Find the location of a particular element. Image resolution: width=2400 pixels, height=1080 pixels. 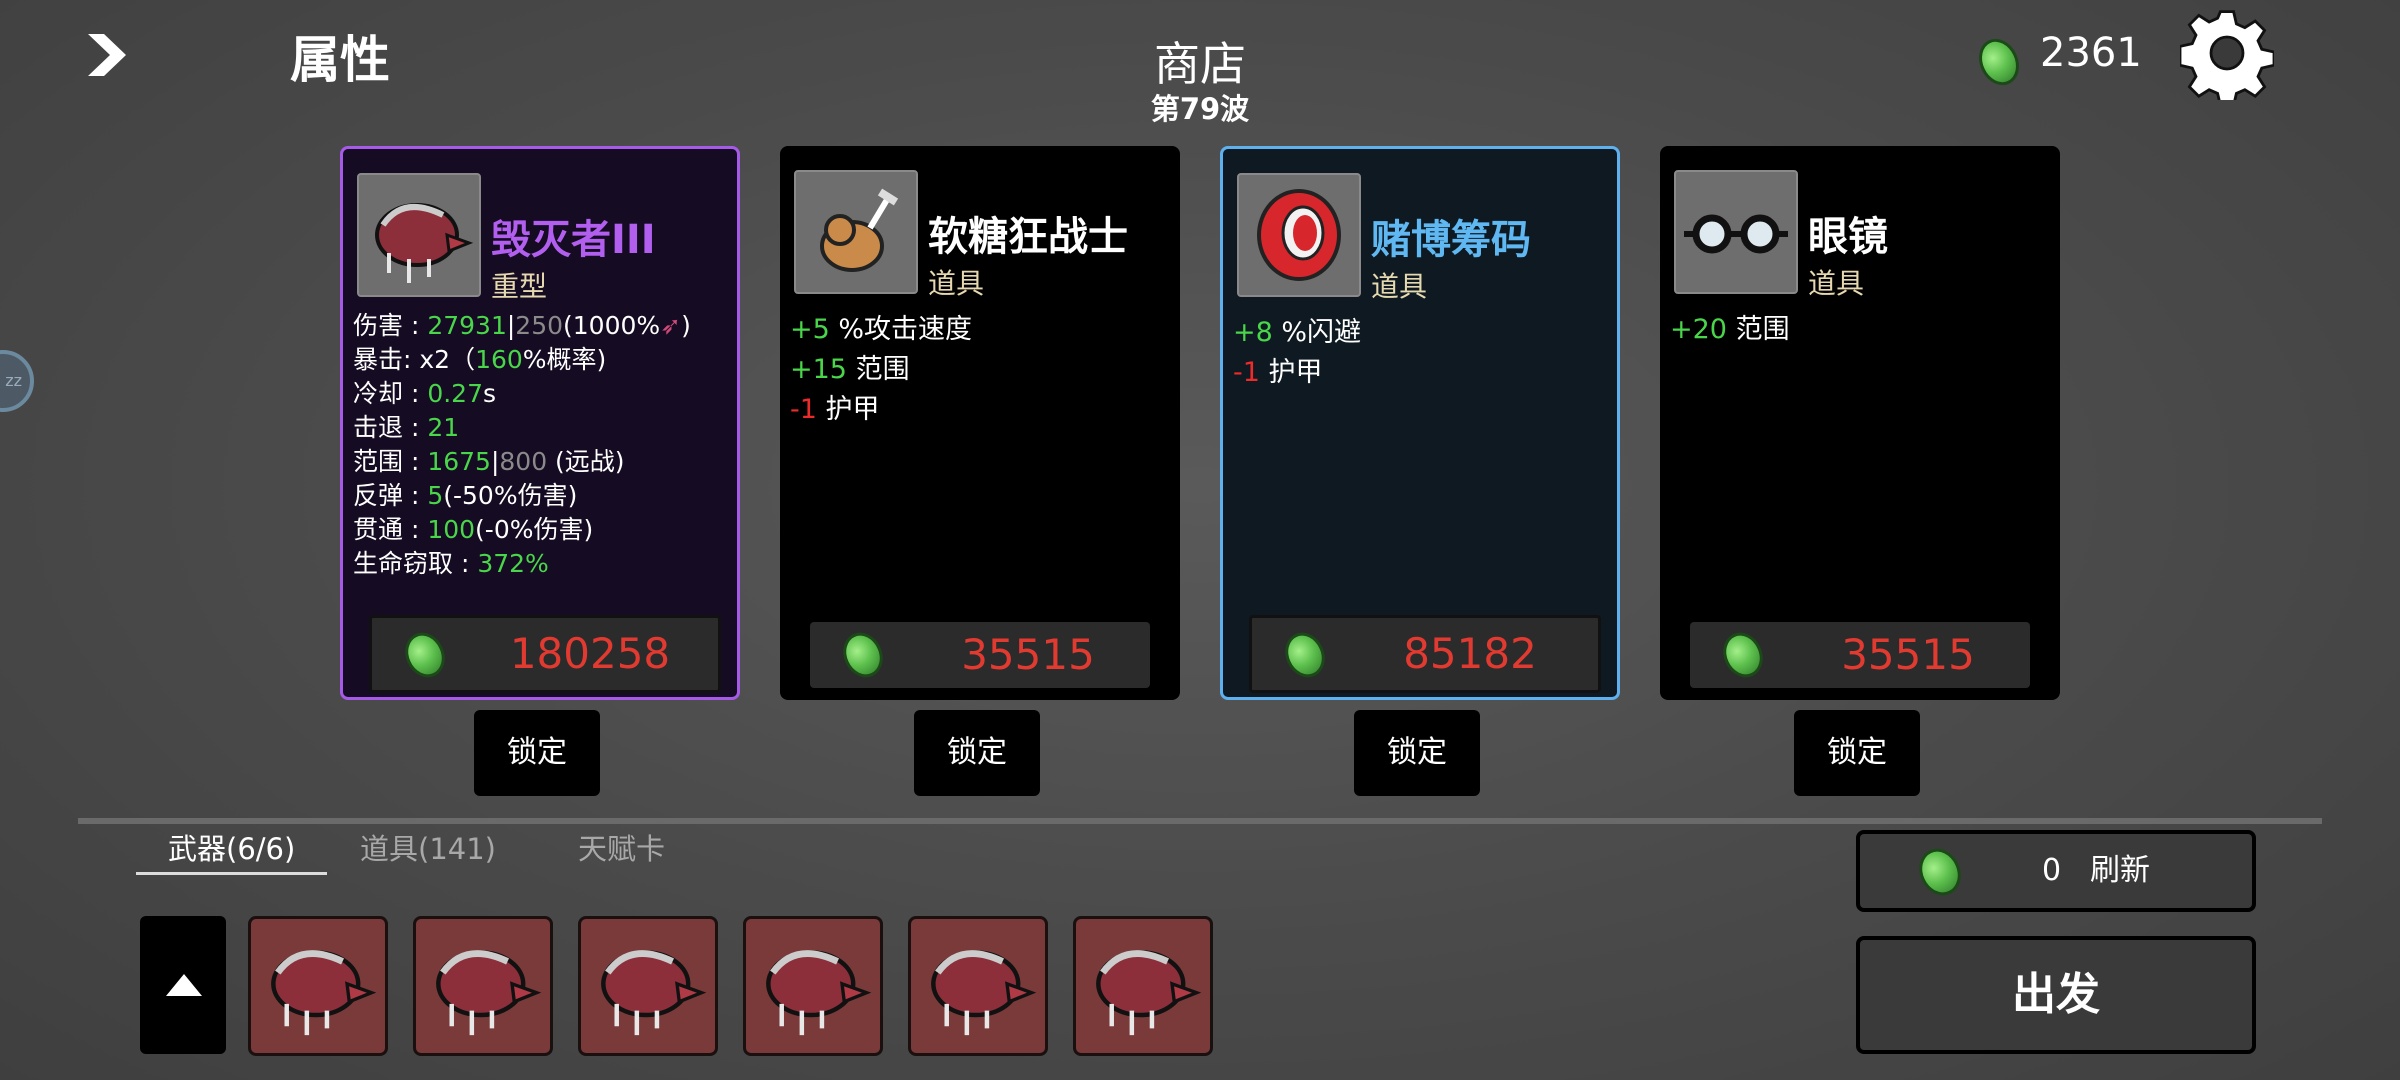

refresh-label: 刷新 is located at coordinates (2120, 870).